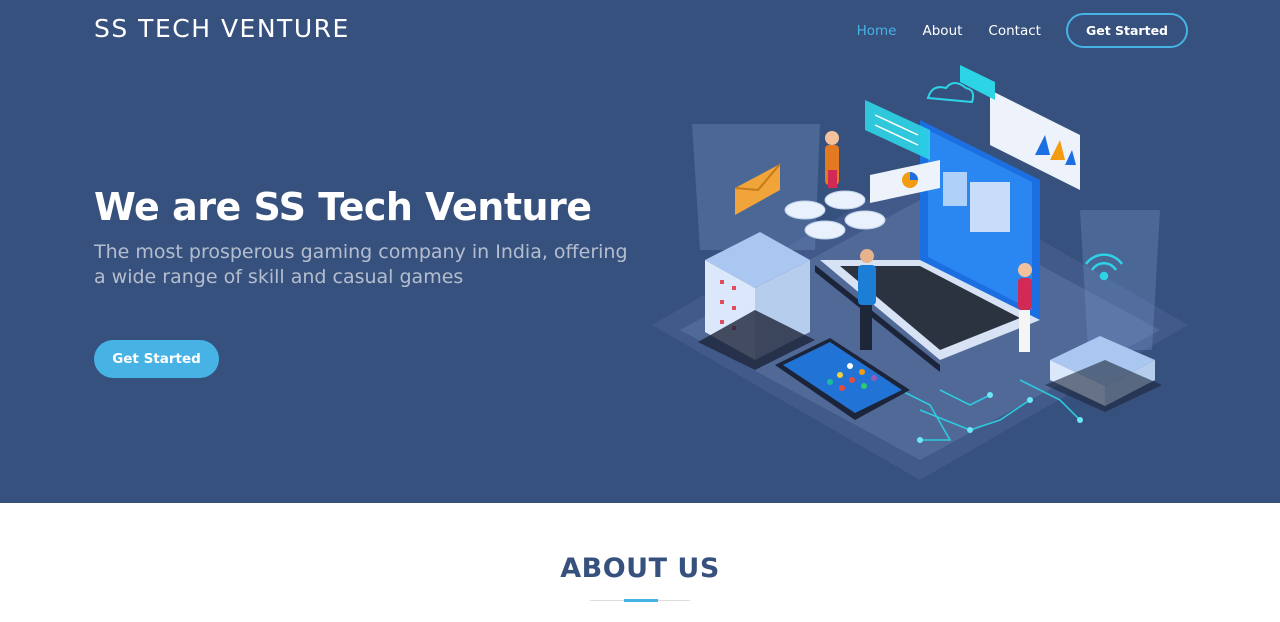  What do you see at coordinates (343, 207) in the screenshot?
I see `hero-title: We are SS Tech Venture` at bounding box center [343, 207].